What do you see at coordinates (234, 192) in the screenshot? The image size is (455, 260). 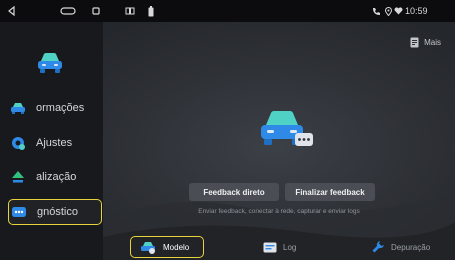 I see `feedback-direto-button: Feedback direto` at bounding box center [234, 192].